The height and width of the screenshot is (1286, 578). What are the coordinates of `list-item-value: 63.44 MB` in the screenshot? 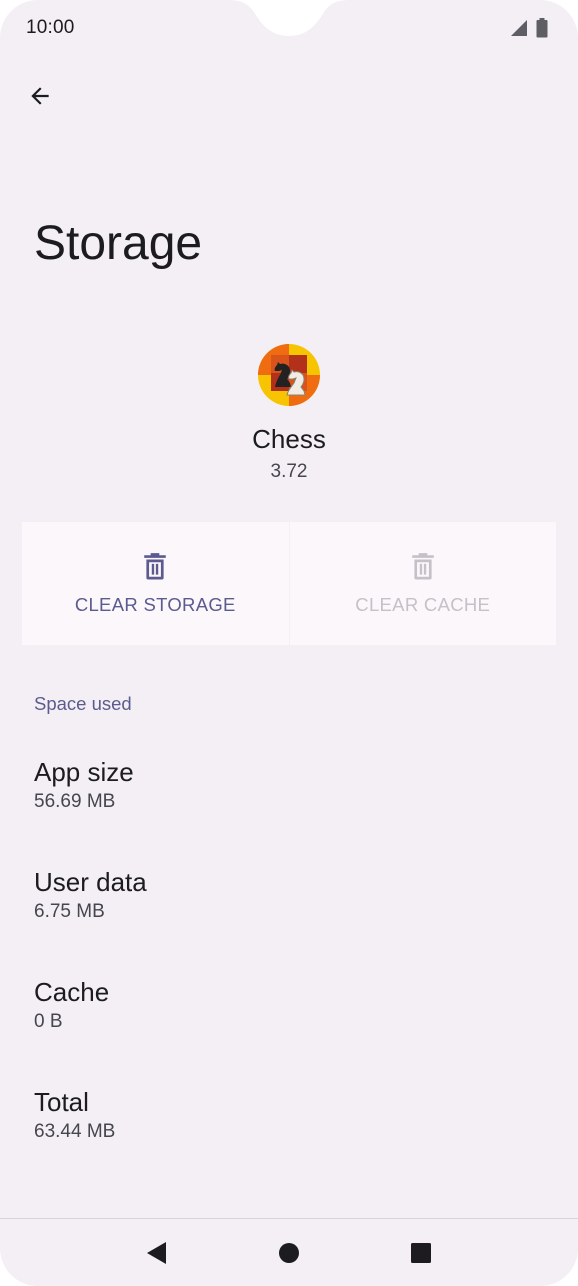 It's located at (75, 1131).